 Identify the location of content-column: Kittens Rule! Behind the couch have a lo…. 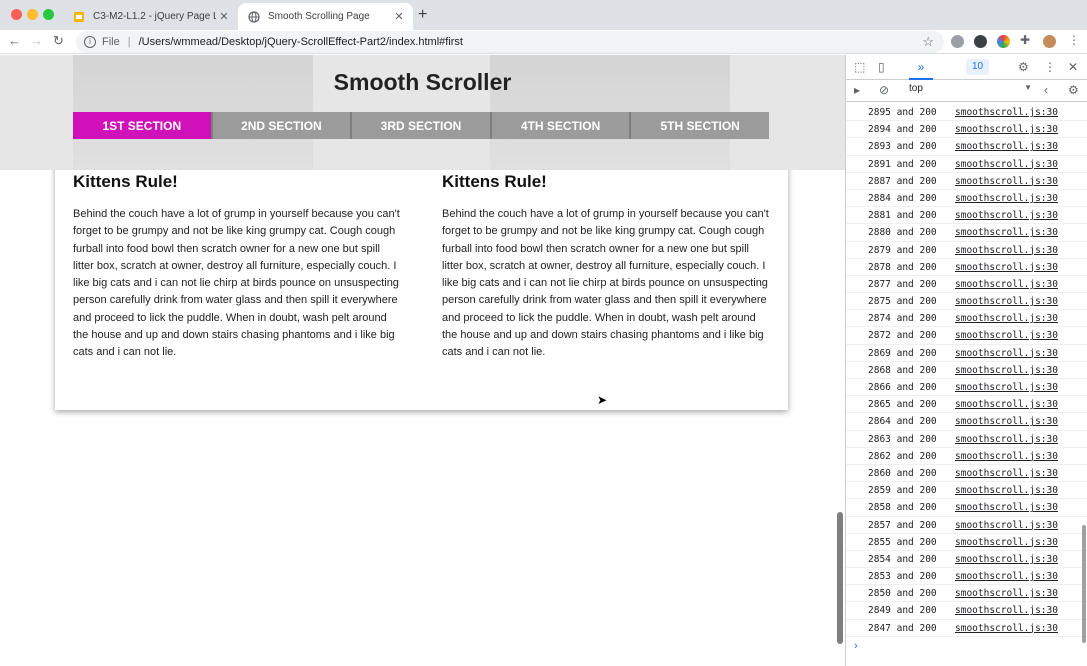
(238, 266).